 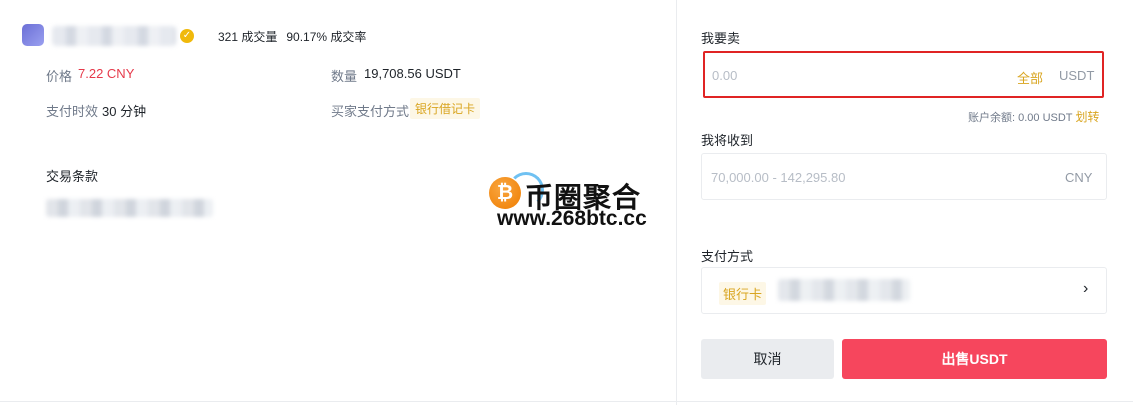 I want to click on receive-unit: CNY, so click(x=1079, y=177).